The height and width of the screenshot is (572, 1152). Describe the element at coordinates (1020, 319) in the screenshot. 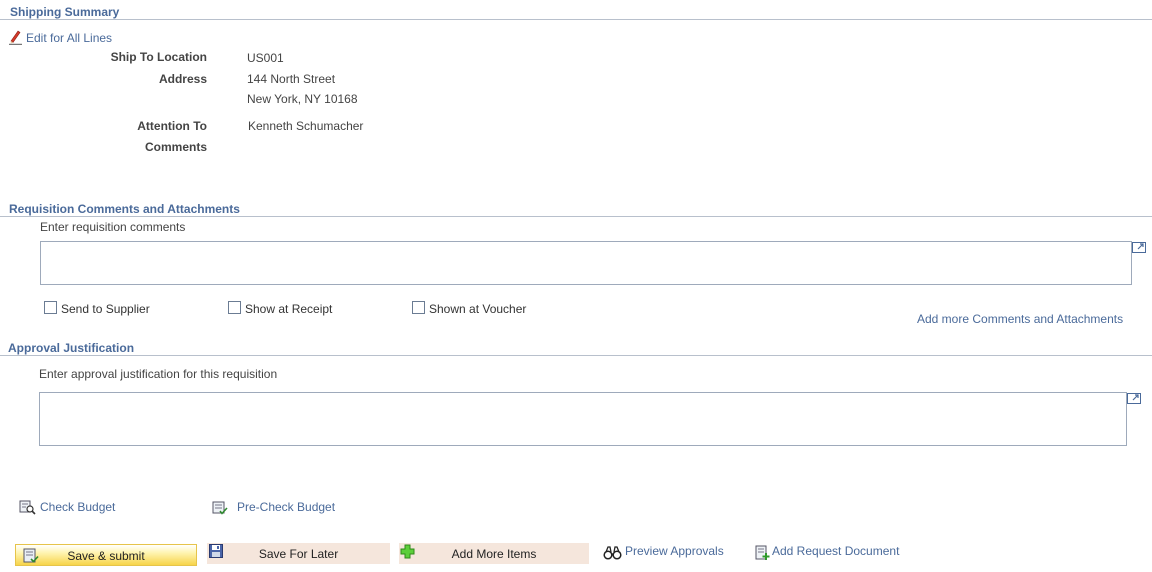

I see `add-more-comments-link: Add more Comments and Attachments` at that location.